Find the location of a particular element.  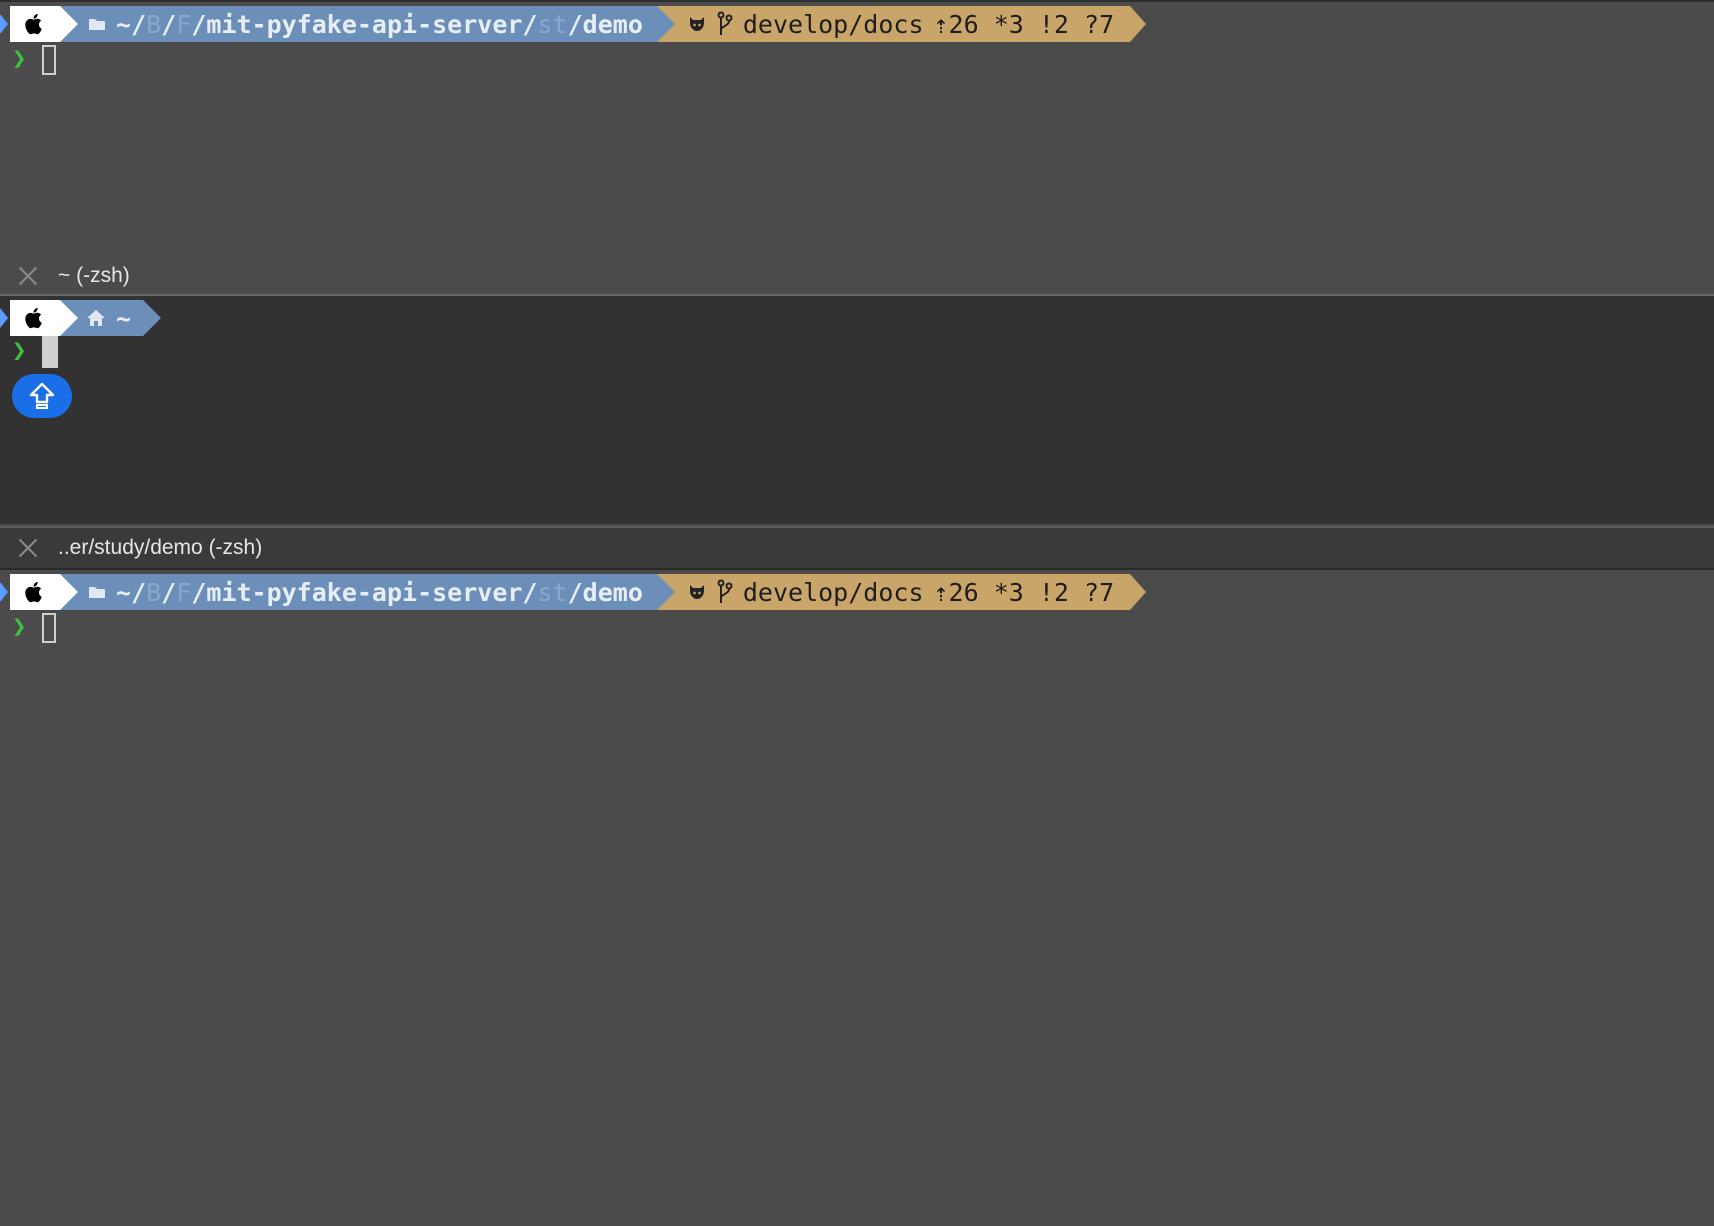

pane-title: ~ (-zsh) is located at coordinates (94, 275).